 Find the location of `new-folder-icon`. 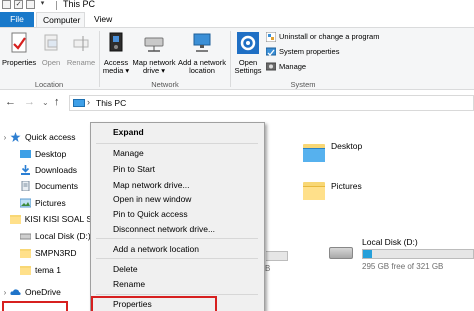

new-folder-icon is located at coordinates (30, 4).